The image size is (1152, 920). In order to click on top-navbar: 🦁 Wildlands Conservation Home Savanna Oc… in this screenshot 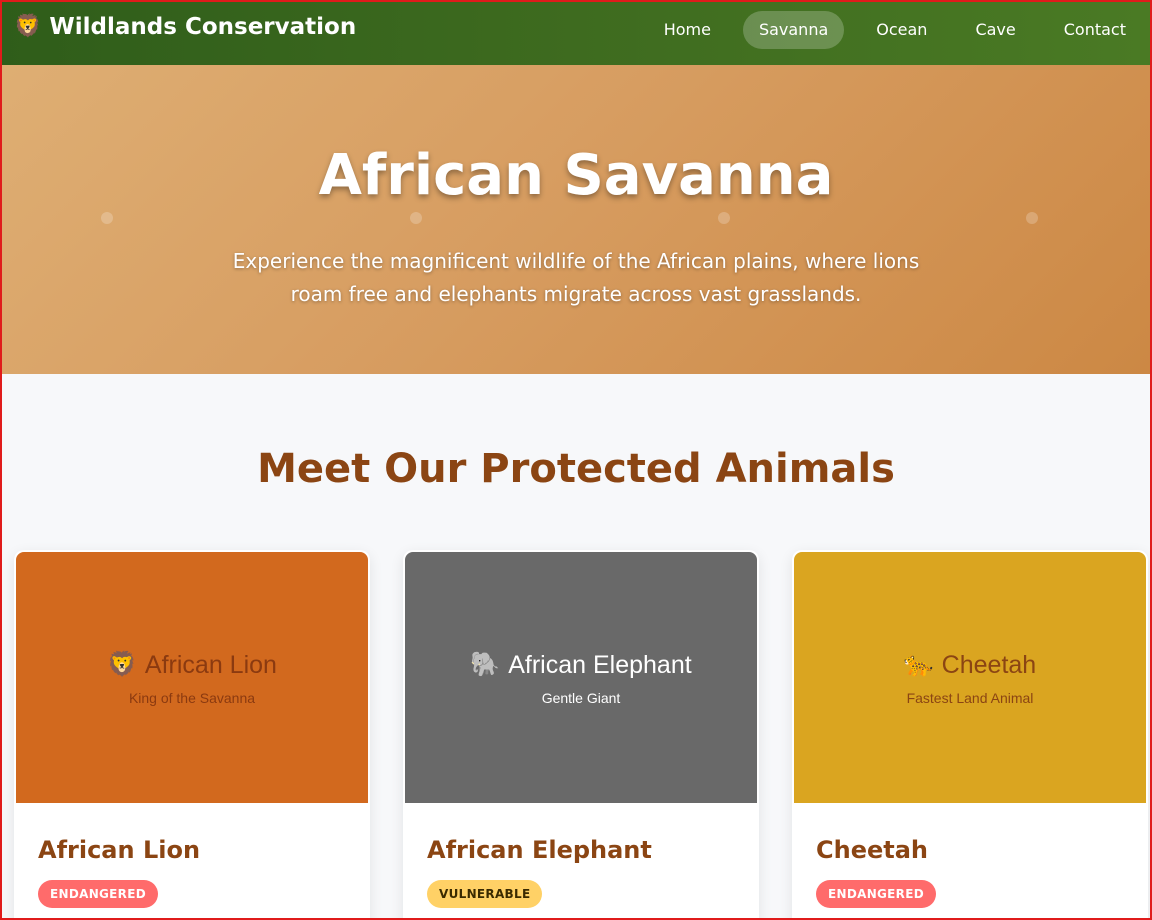, I will do `click(576, 32)`.